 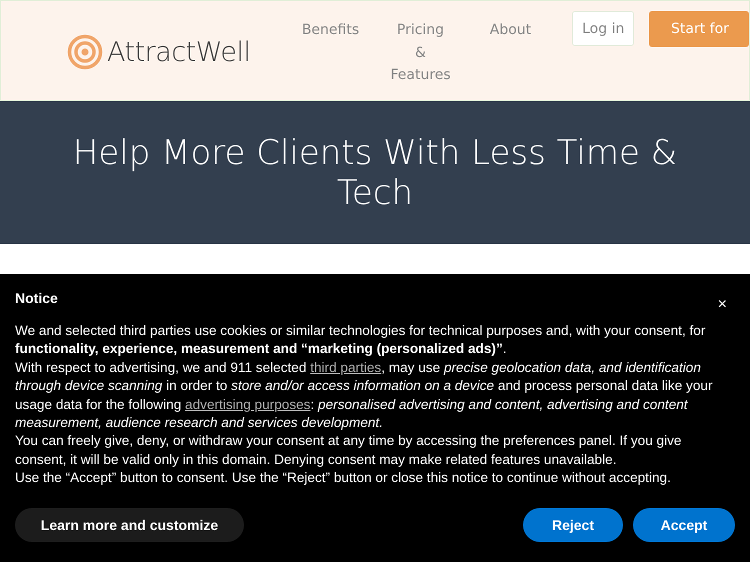 I want to click on notice-text: With respect to advertising, we and 911 selected third parties, may use precise geolocation data, and identification through device scanning in order to store and/or access information on a device and process personal data like your usage data for the following advertising purposes: personalised advertising and content, advertising and content measurement, audience research and services development., so click(x=364, y=395).